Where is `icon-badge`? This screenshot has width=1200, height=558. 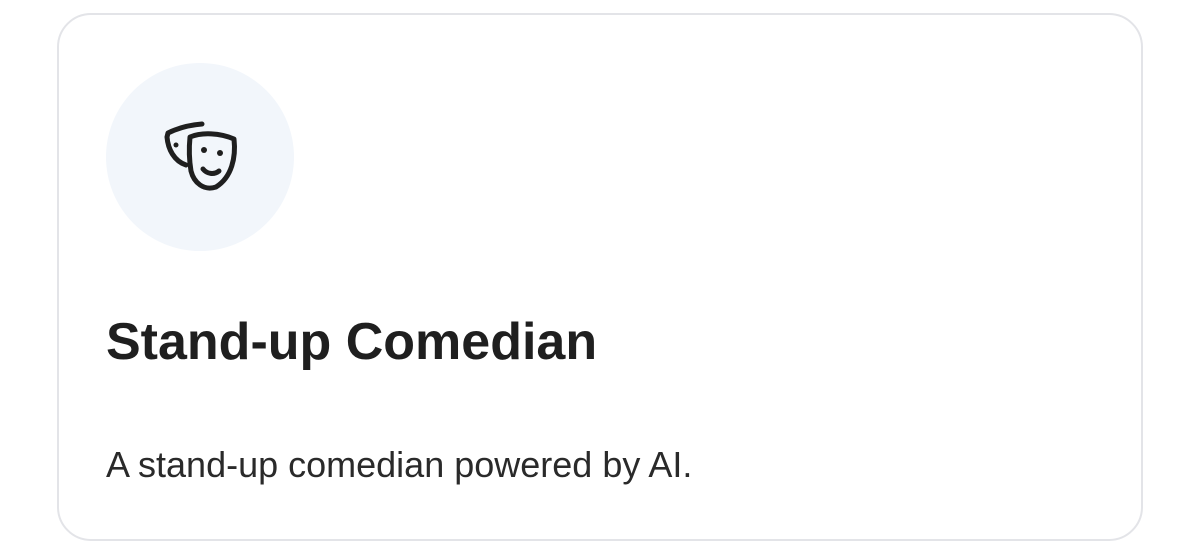
icon-badge is located at coordinates (200, 157).